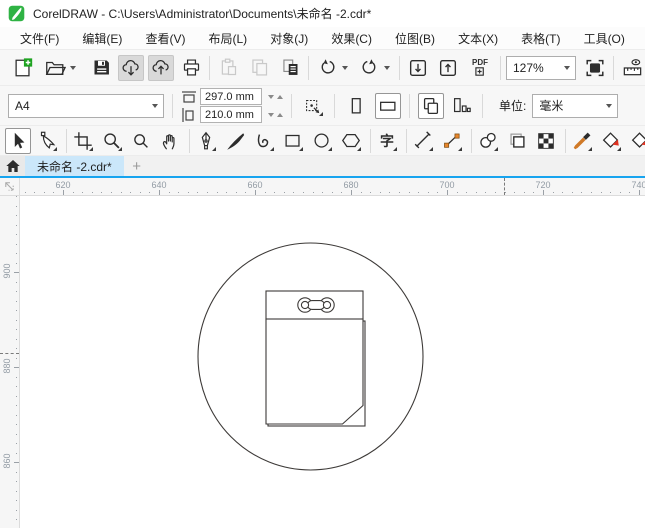 The height and width of the screenshot is (528, 645). Describe the element at coordinates (231, 96) in the screenshot. I see `page-width-field: 297.0 mm` at that location.